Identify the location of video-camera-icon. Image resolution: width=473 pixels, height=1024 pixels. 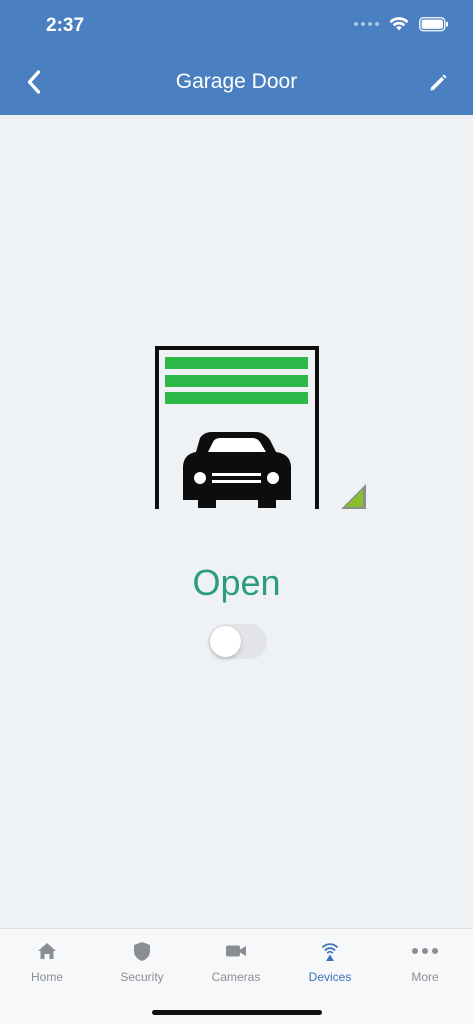
(236, 951).